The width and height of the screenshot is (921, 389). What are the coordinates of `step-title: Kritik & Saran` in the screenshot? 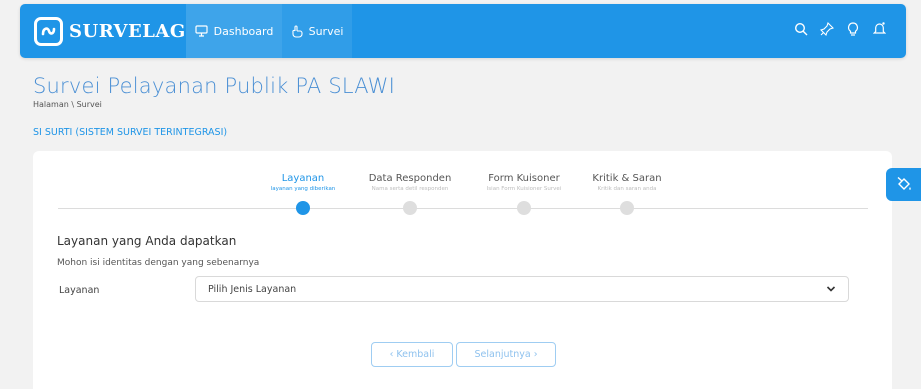 It's located at (627, 178).